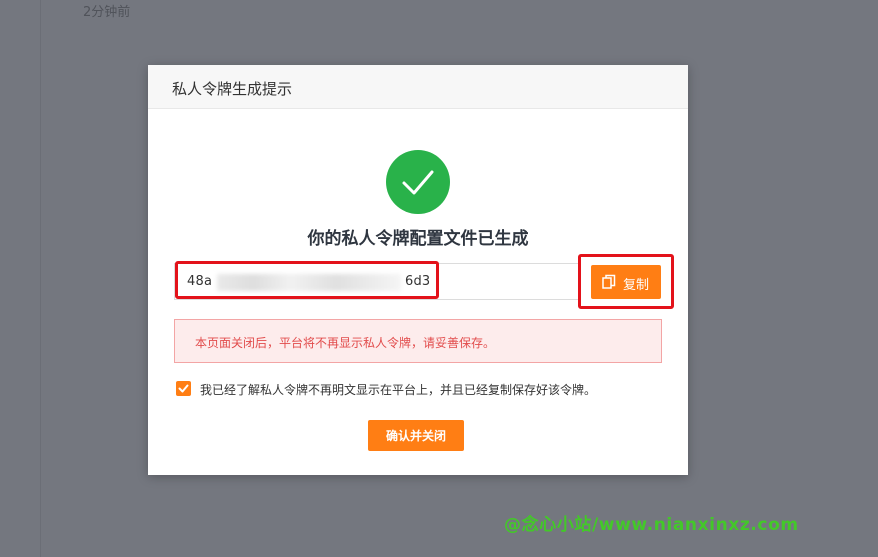  What do you see at coordinates (626, 281) in the screenshot?
I see `copy-highlight-box` at bounding box center [626, 281].